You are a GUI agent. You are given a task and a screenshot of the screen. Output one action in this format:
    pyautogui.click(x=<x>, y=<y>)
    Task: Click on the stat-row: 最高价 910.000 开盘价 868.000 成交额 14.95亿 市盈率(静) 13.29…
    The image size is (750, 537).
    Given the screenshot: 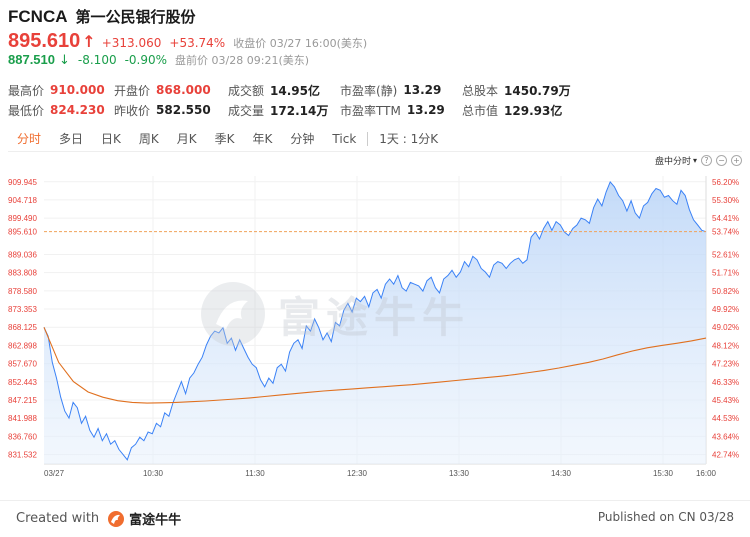 What is the action you would take?
    pyautogui.click(x=378, y=90)
    